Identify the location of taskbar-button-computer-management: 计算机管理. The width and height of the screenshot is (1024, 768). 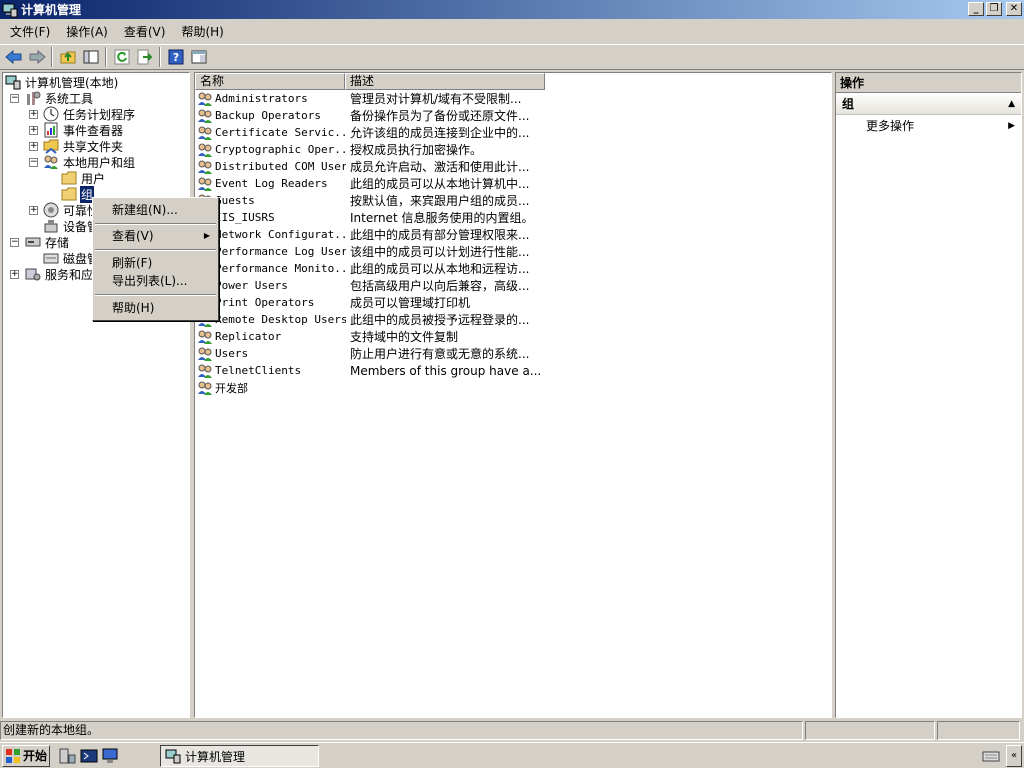
(239, 756).